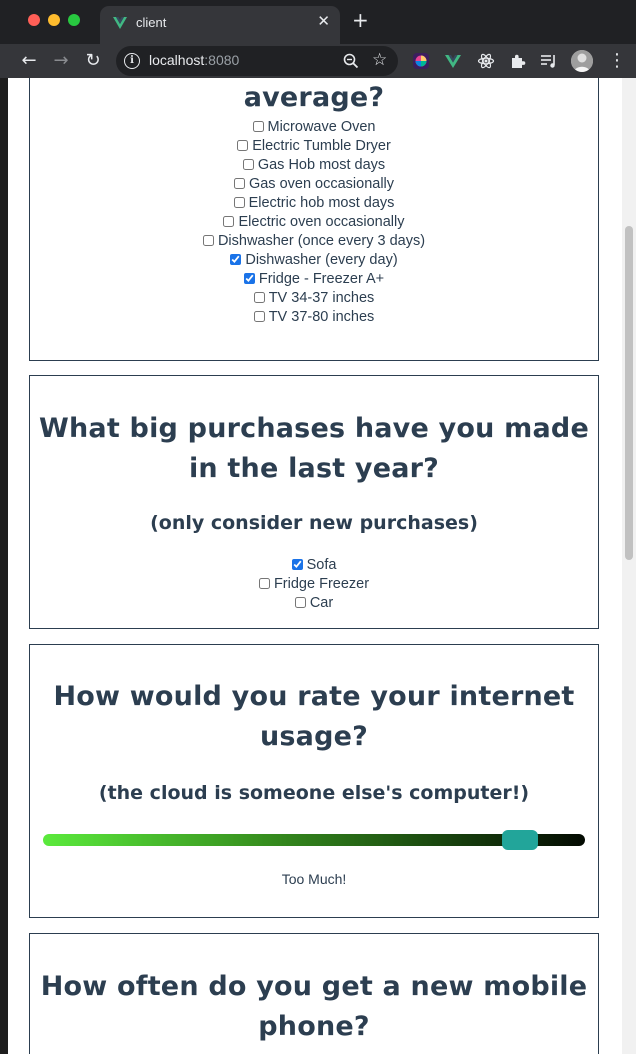 The width and height of the screenshot is (636, 1054). What do you see at coordinates (93, 61) in the screenshot?
I see `reload-icon: ↻` at bounding box center [93, 61].